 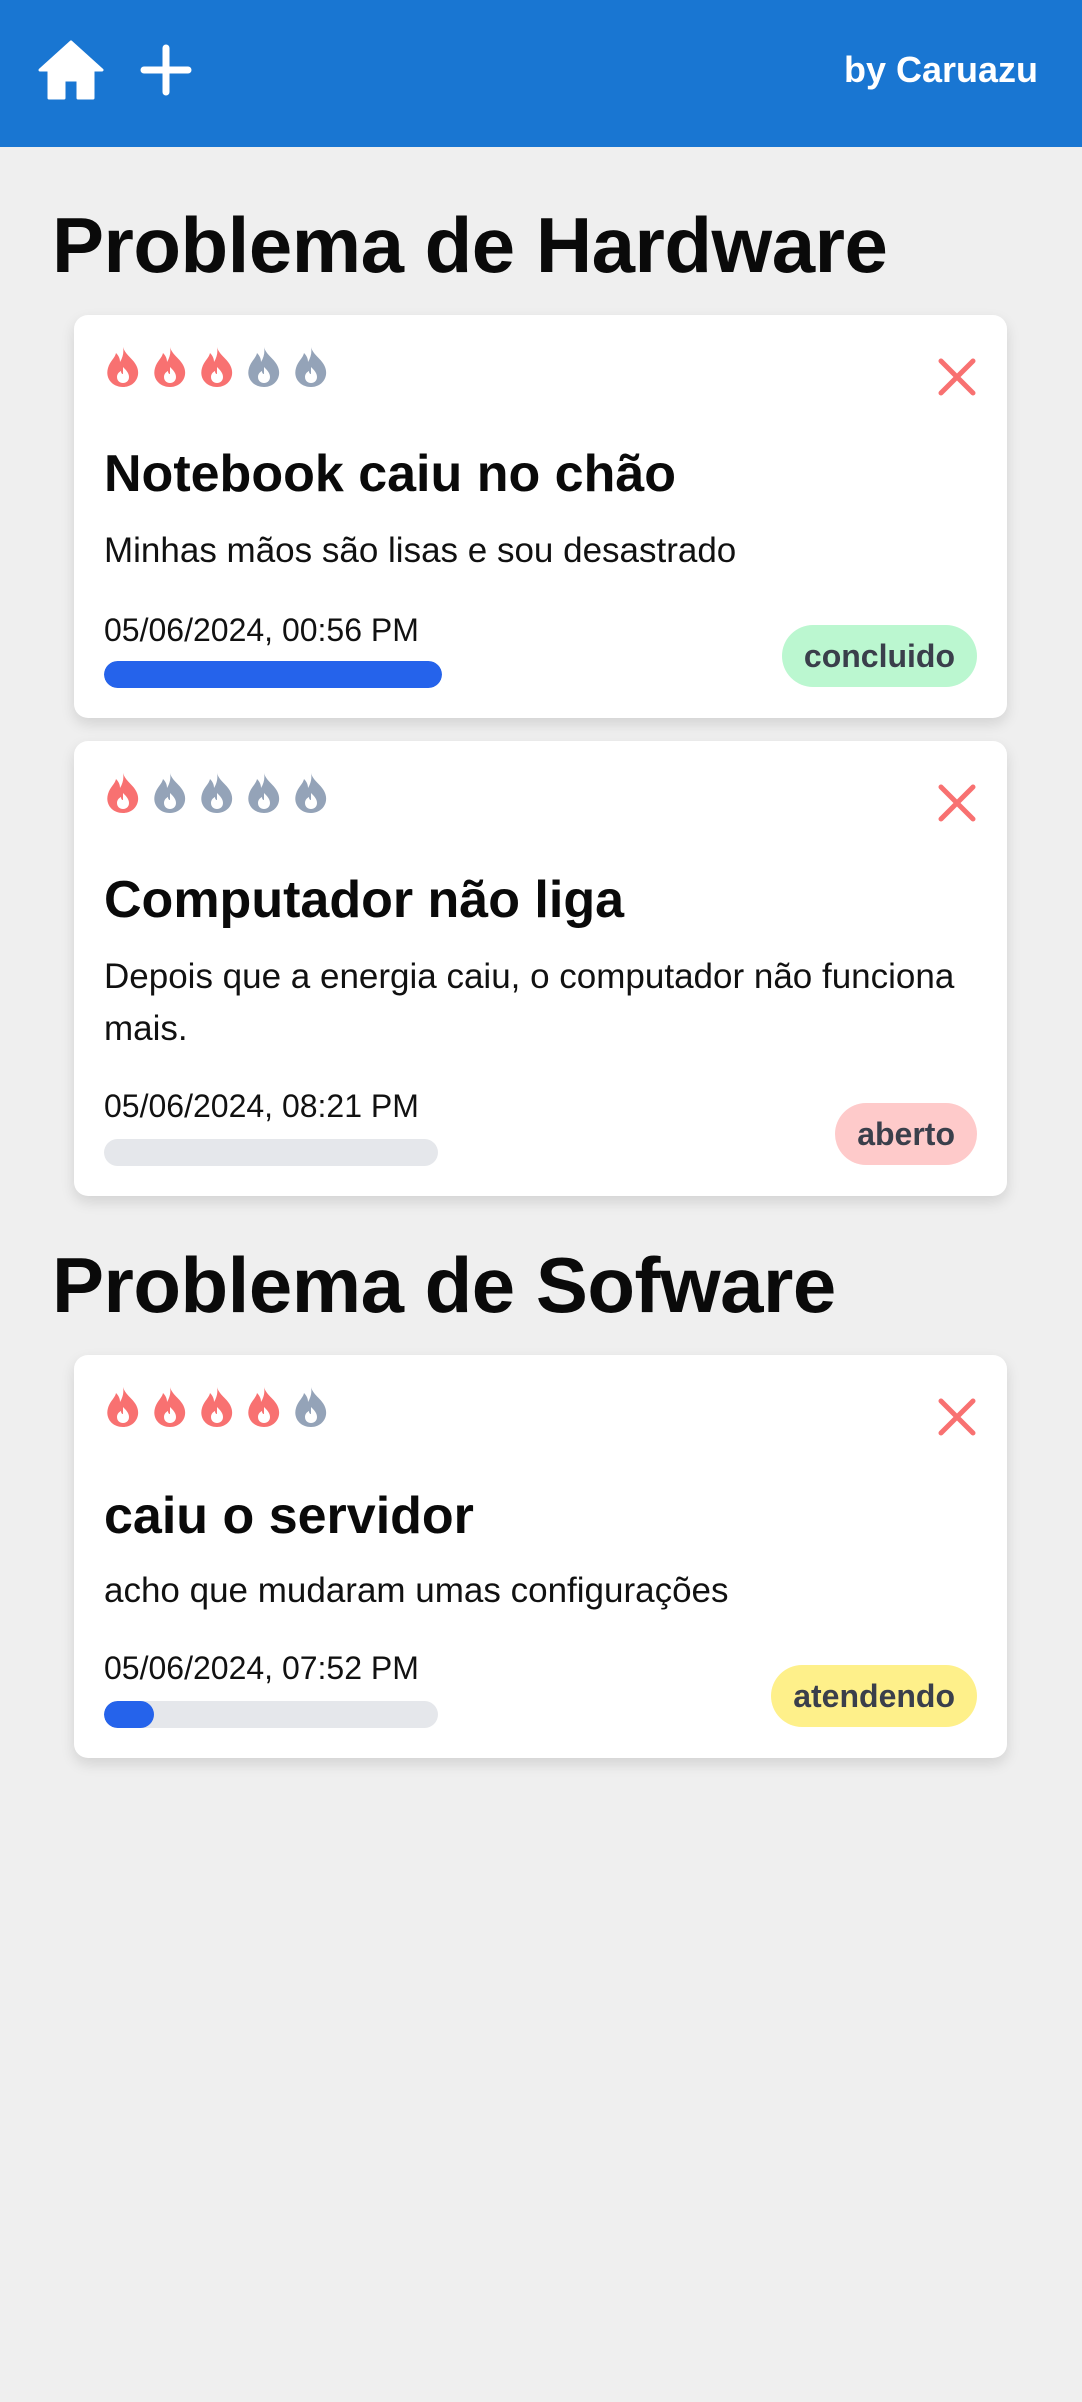 I want to click on home-button, so click(x=71, y=70).